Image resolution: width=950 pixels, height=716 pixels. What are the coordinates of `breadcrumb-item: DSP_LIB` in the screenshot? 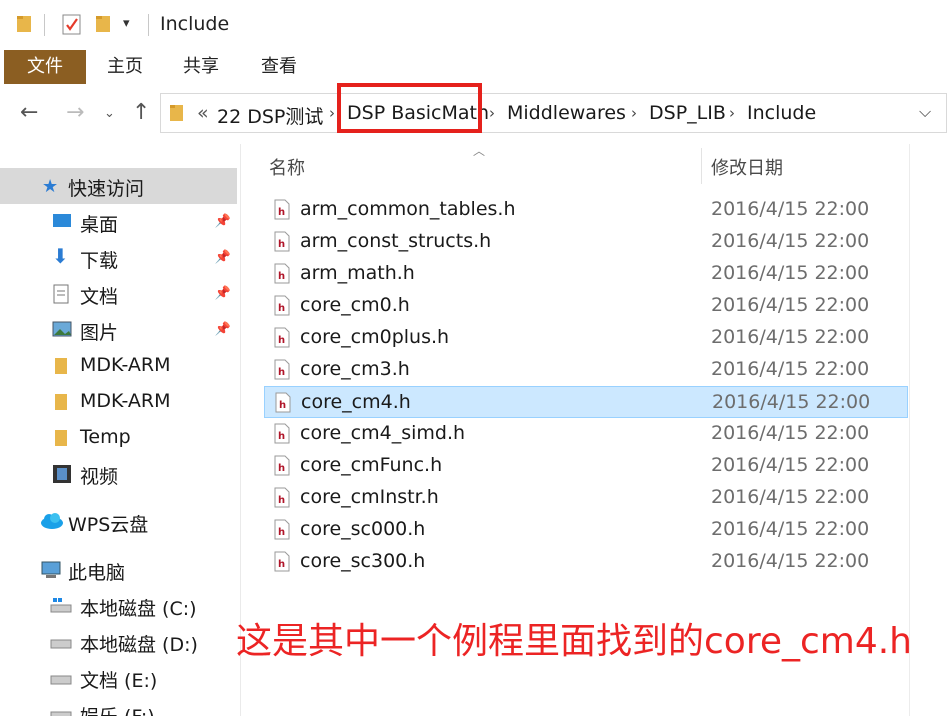 It's located at (687, 113).